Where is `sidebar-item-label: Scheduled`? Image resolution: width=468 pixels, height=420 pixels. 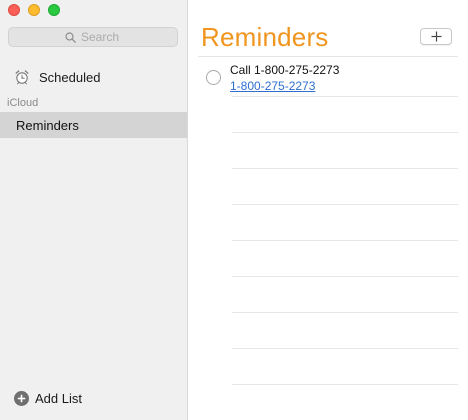
sidebar-item-label: Scheduled is located at coordinates (70, 77).